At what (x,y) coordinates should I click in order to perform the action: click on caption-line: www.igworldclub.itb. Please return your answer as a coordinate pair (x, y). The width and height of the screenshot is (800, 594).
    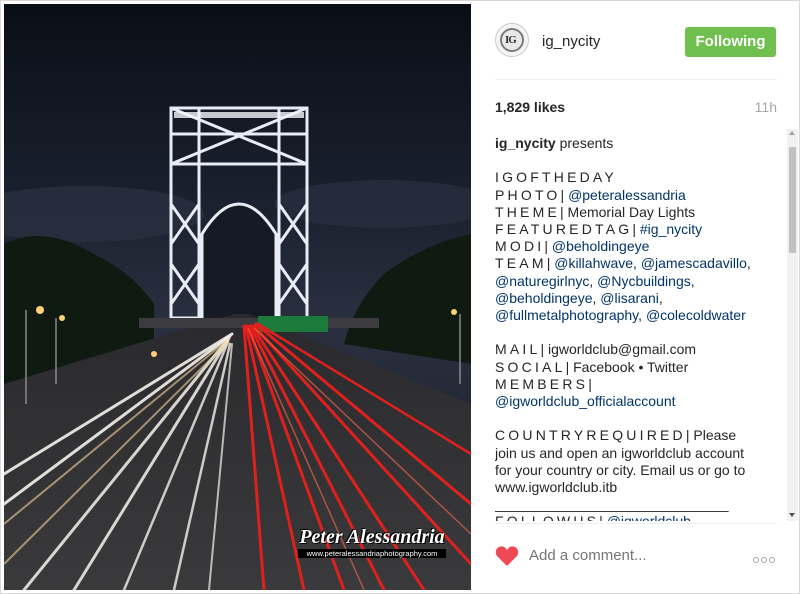
    Looking at the image, I should click on (641, 487).